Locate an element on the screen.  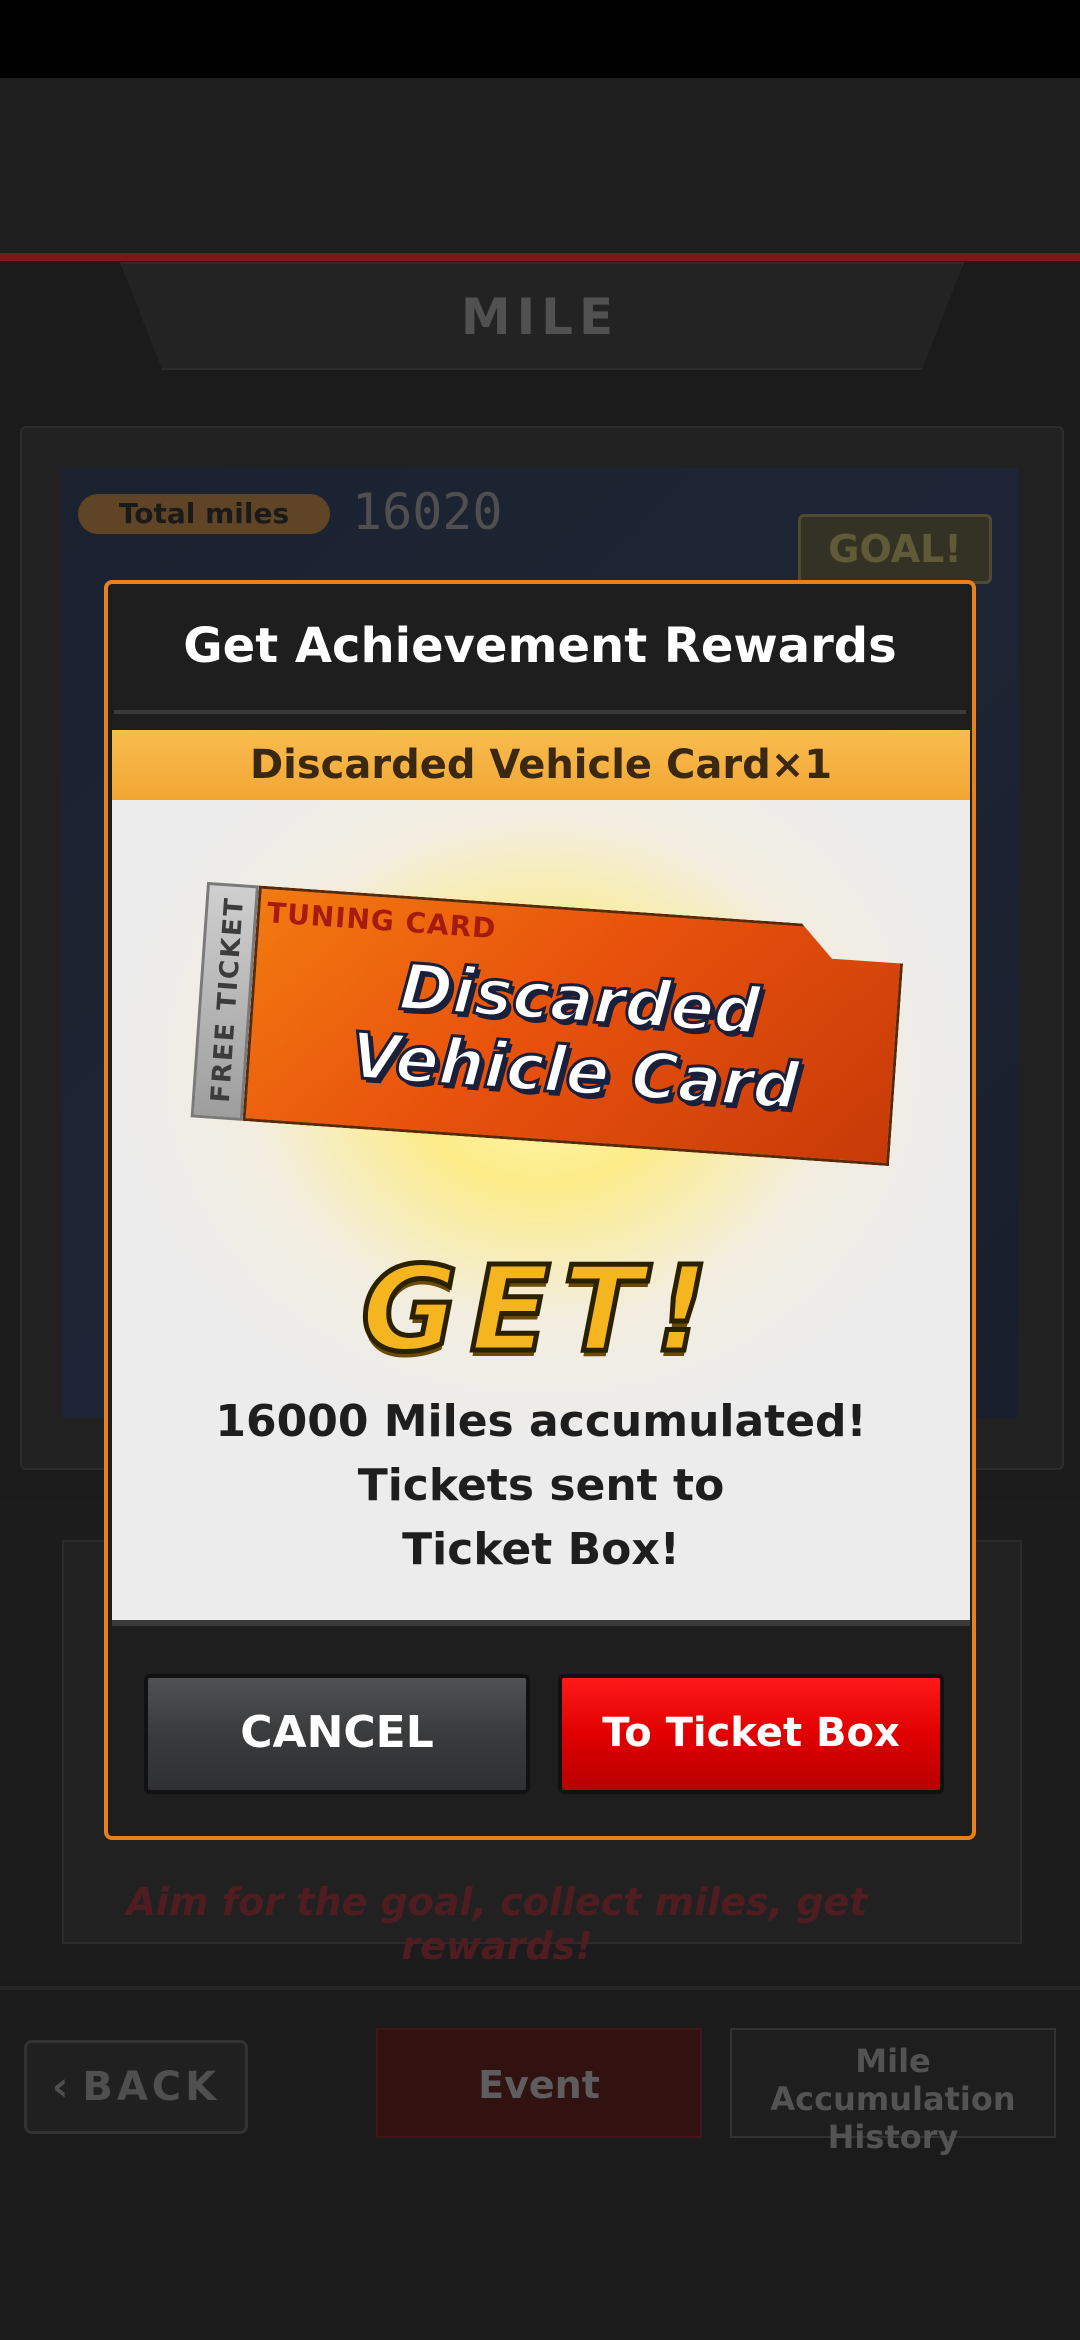
to-ticket-box-button: To Ticket Box is located at coordinates (751, 1734).